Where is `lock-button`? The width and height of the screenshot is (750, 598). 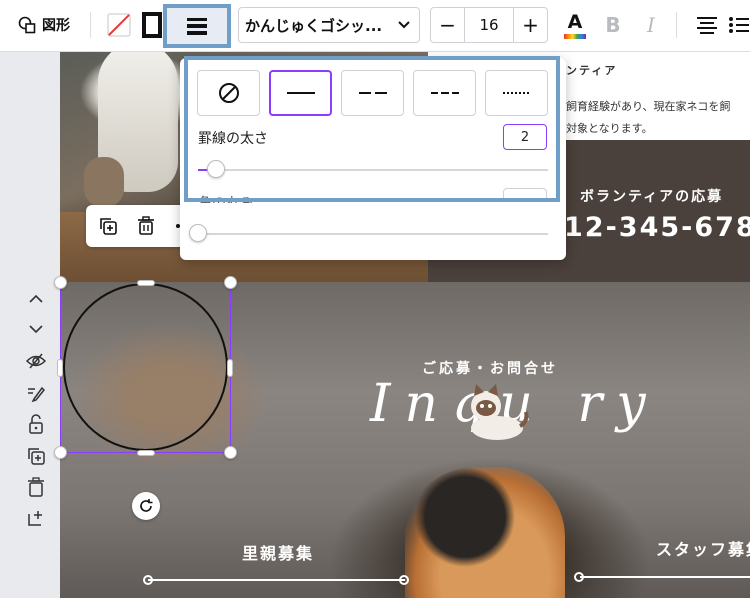 lock-button is located at coordinates (36, 424).